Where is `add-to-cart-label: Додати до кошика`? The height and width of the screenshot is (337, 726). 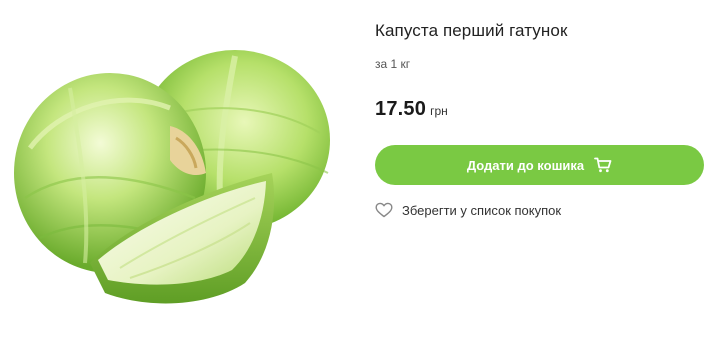 add-to-cart-label: Додати до кошика is located at coordinates (525, 165).